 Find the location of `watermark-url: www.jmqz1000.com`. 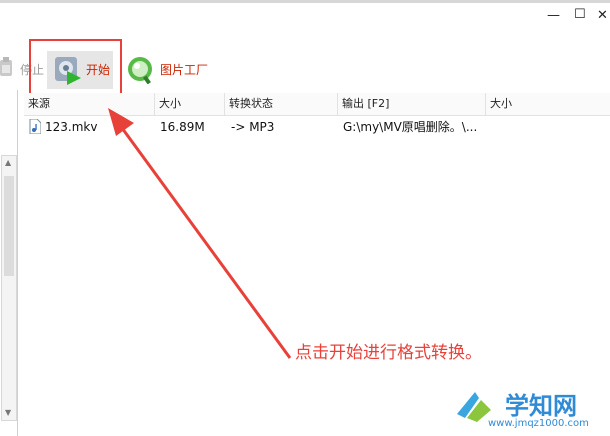

watermark-url: www.jmqz1000.com is located at coordinates (538, 423).